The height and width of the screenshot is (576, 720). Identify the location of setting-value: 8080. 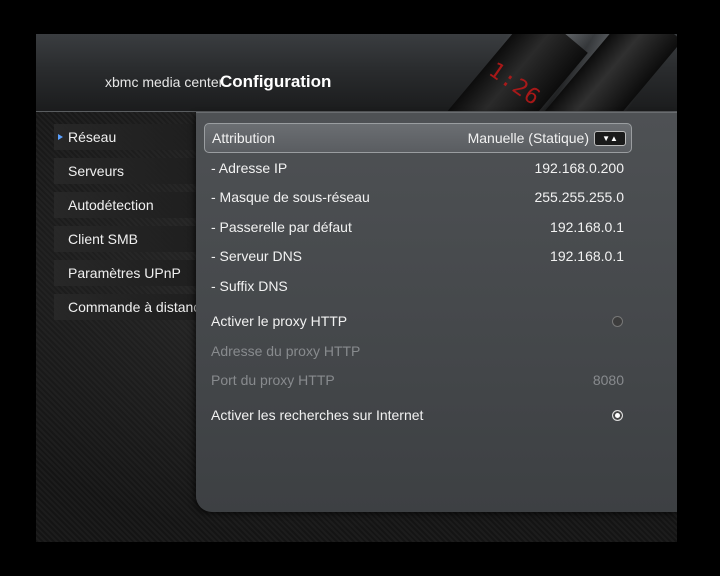
(608, 380).